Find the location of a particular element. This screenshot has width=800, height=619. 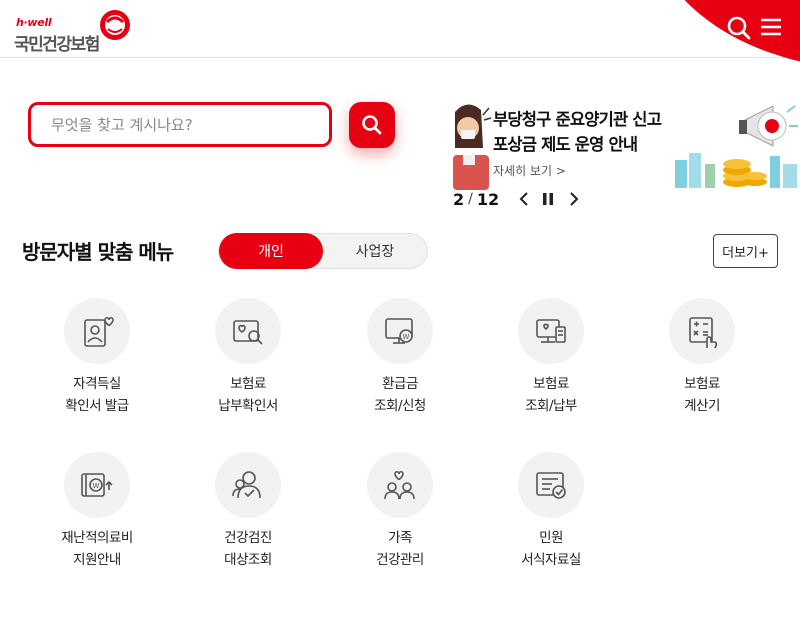

search-input is located at coordinates (180, 124).